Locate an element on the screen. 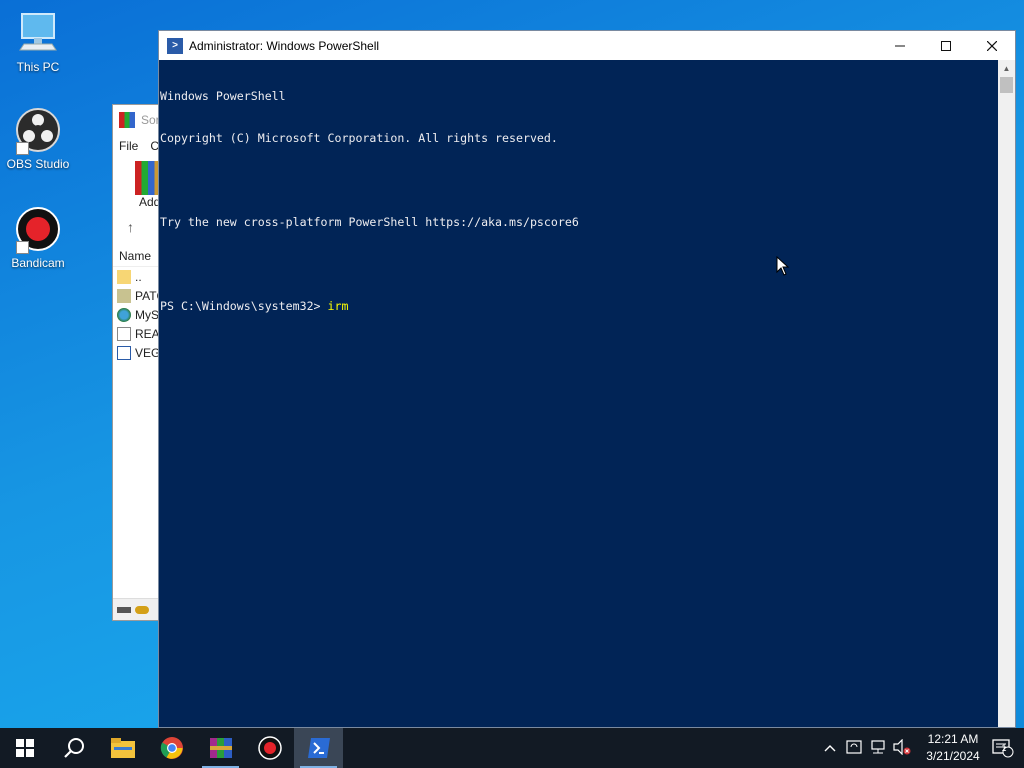 This screenshot has height=768, width=1024. maximize-button is located at coordinates (946, 45).